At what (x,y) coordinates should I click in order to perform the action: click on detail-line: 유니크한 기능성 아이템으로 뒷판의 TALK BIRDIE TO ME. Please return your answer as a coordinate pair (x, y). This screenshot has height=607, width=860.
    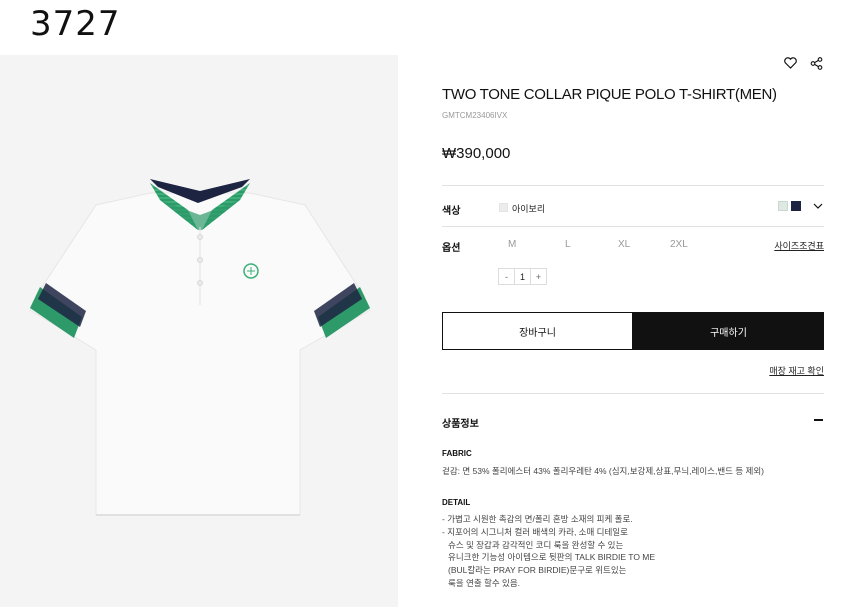
    Looking at the image, I should click on (552, 557).